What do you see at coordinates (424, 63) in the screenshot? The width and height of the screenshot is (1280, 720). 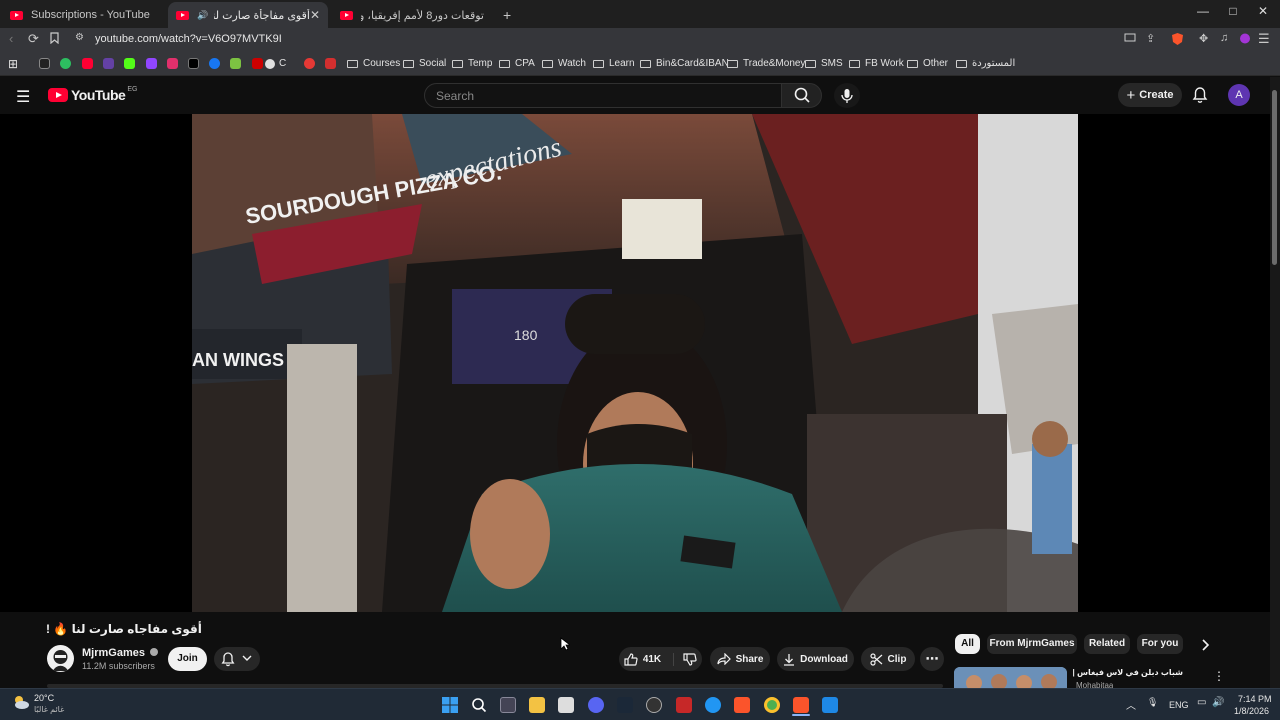 I see `bookmark-folder-social: Social` at bounding box center [424, 63].